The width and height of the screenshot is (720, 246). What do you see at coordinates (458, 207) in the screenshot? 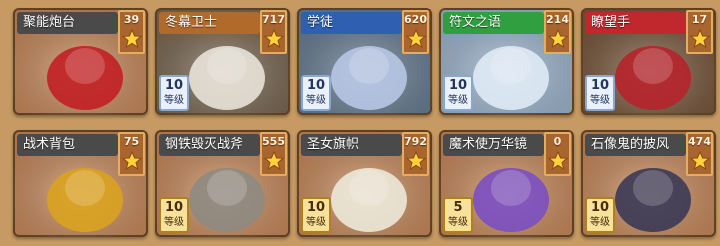
I see `level-value: 5` at bounding box center [458, 207].